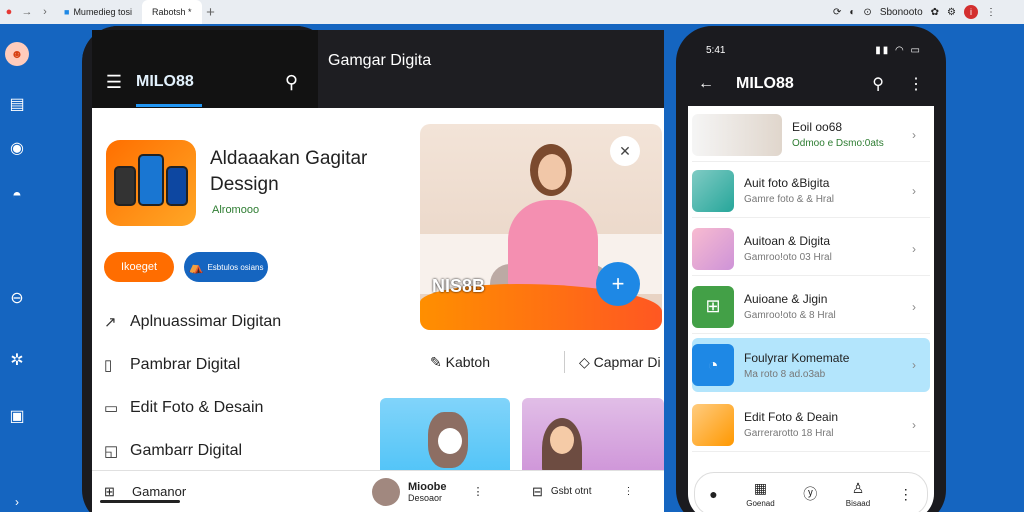  What do you see at coordinates (140, 501) in the screenshot?
I see `home-indicator` at bounding box center [140, 501].